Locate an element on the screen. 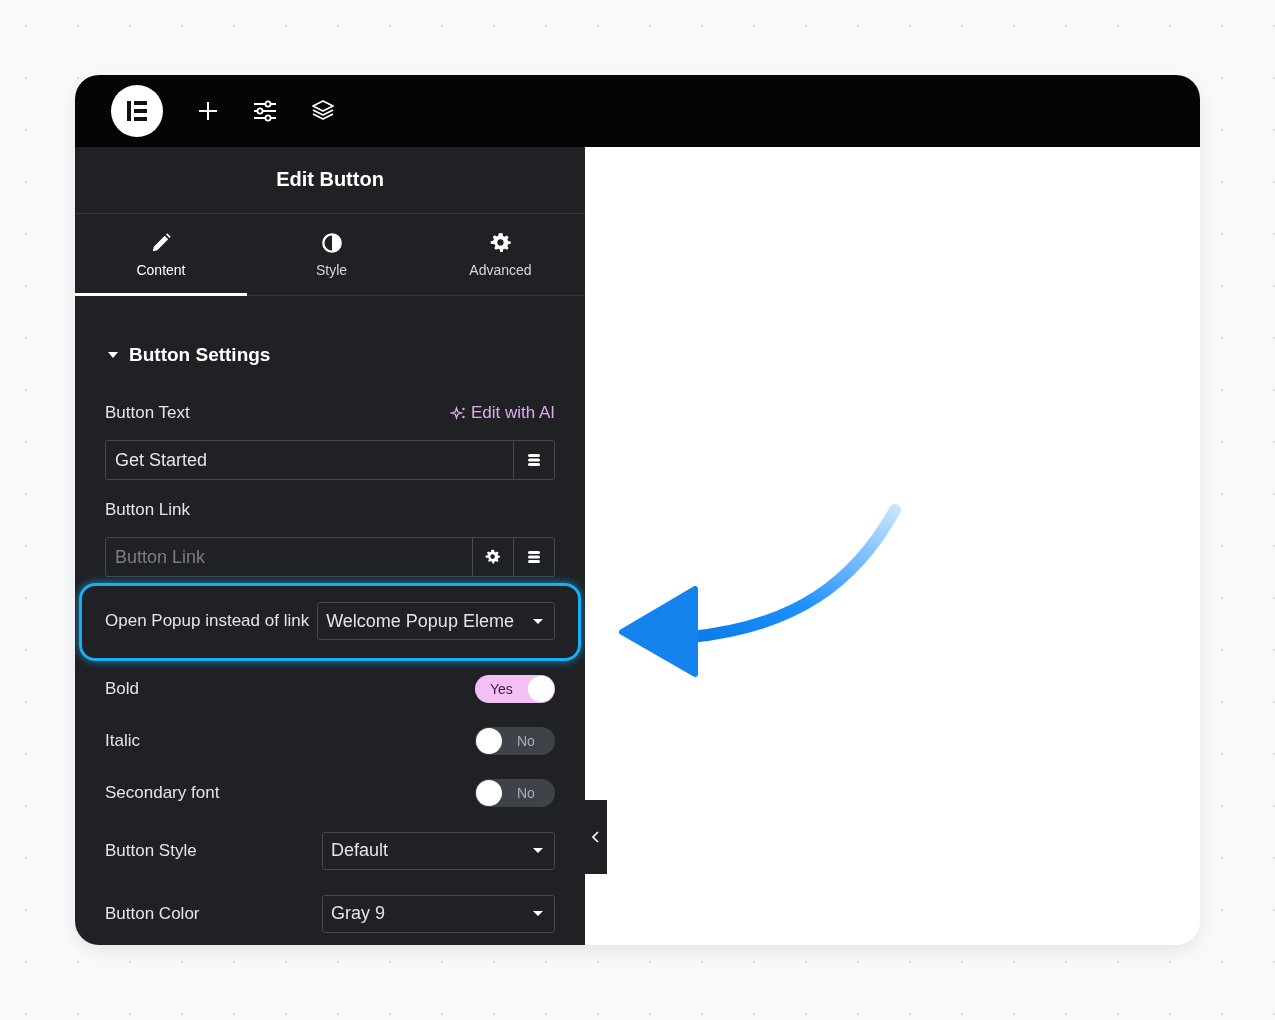 This screenshot has width=1275, height=1020. tab: Advanced is located at coordinates (500, 254).